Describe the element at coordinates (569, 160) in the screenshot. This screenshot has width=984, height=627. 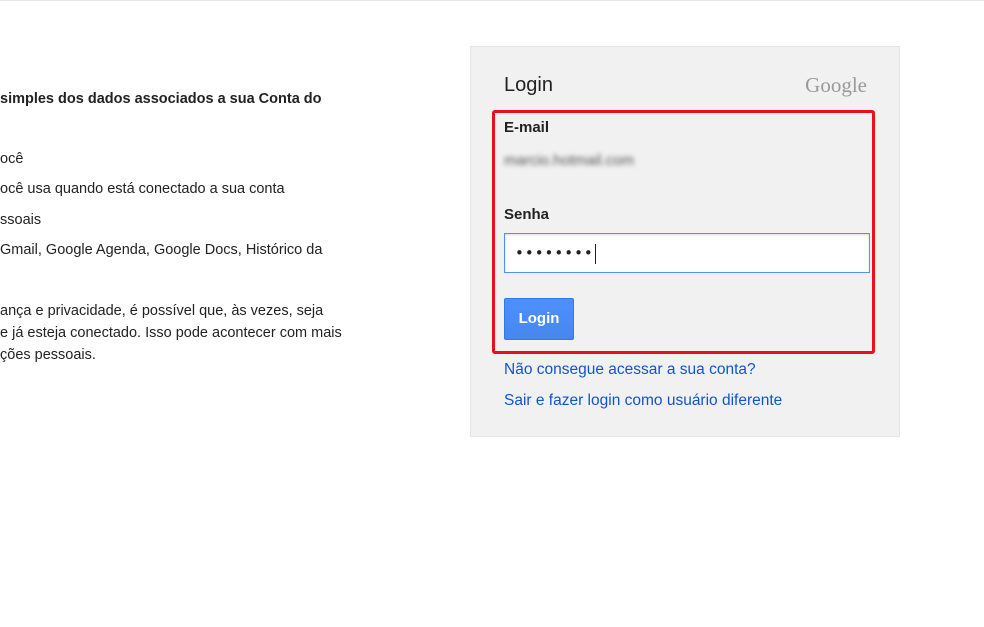
I see `email-value: marcio.hotmail.com` at that location.